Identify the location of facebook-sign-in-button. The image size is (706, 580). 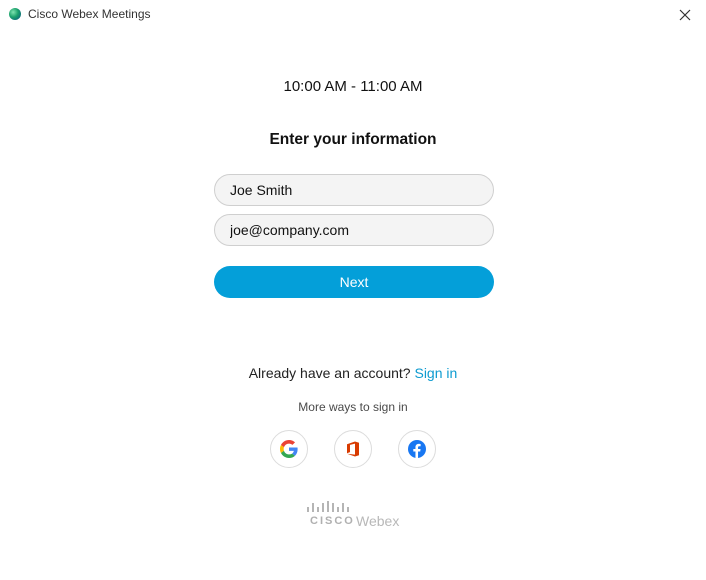
(417, 449).